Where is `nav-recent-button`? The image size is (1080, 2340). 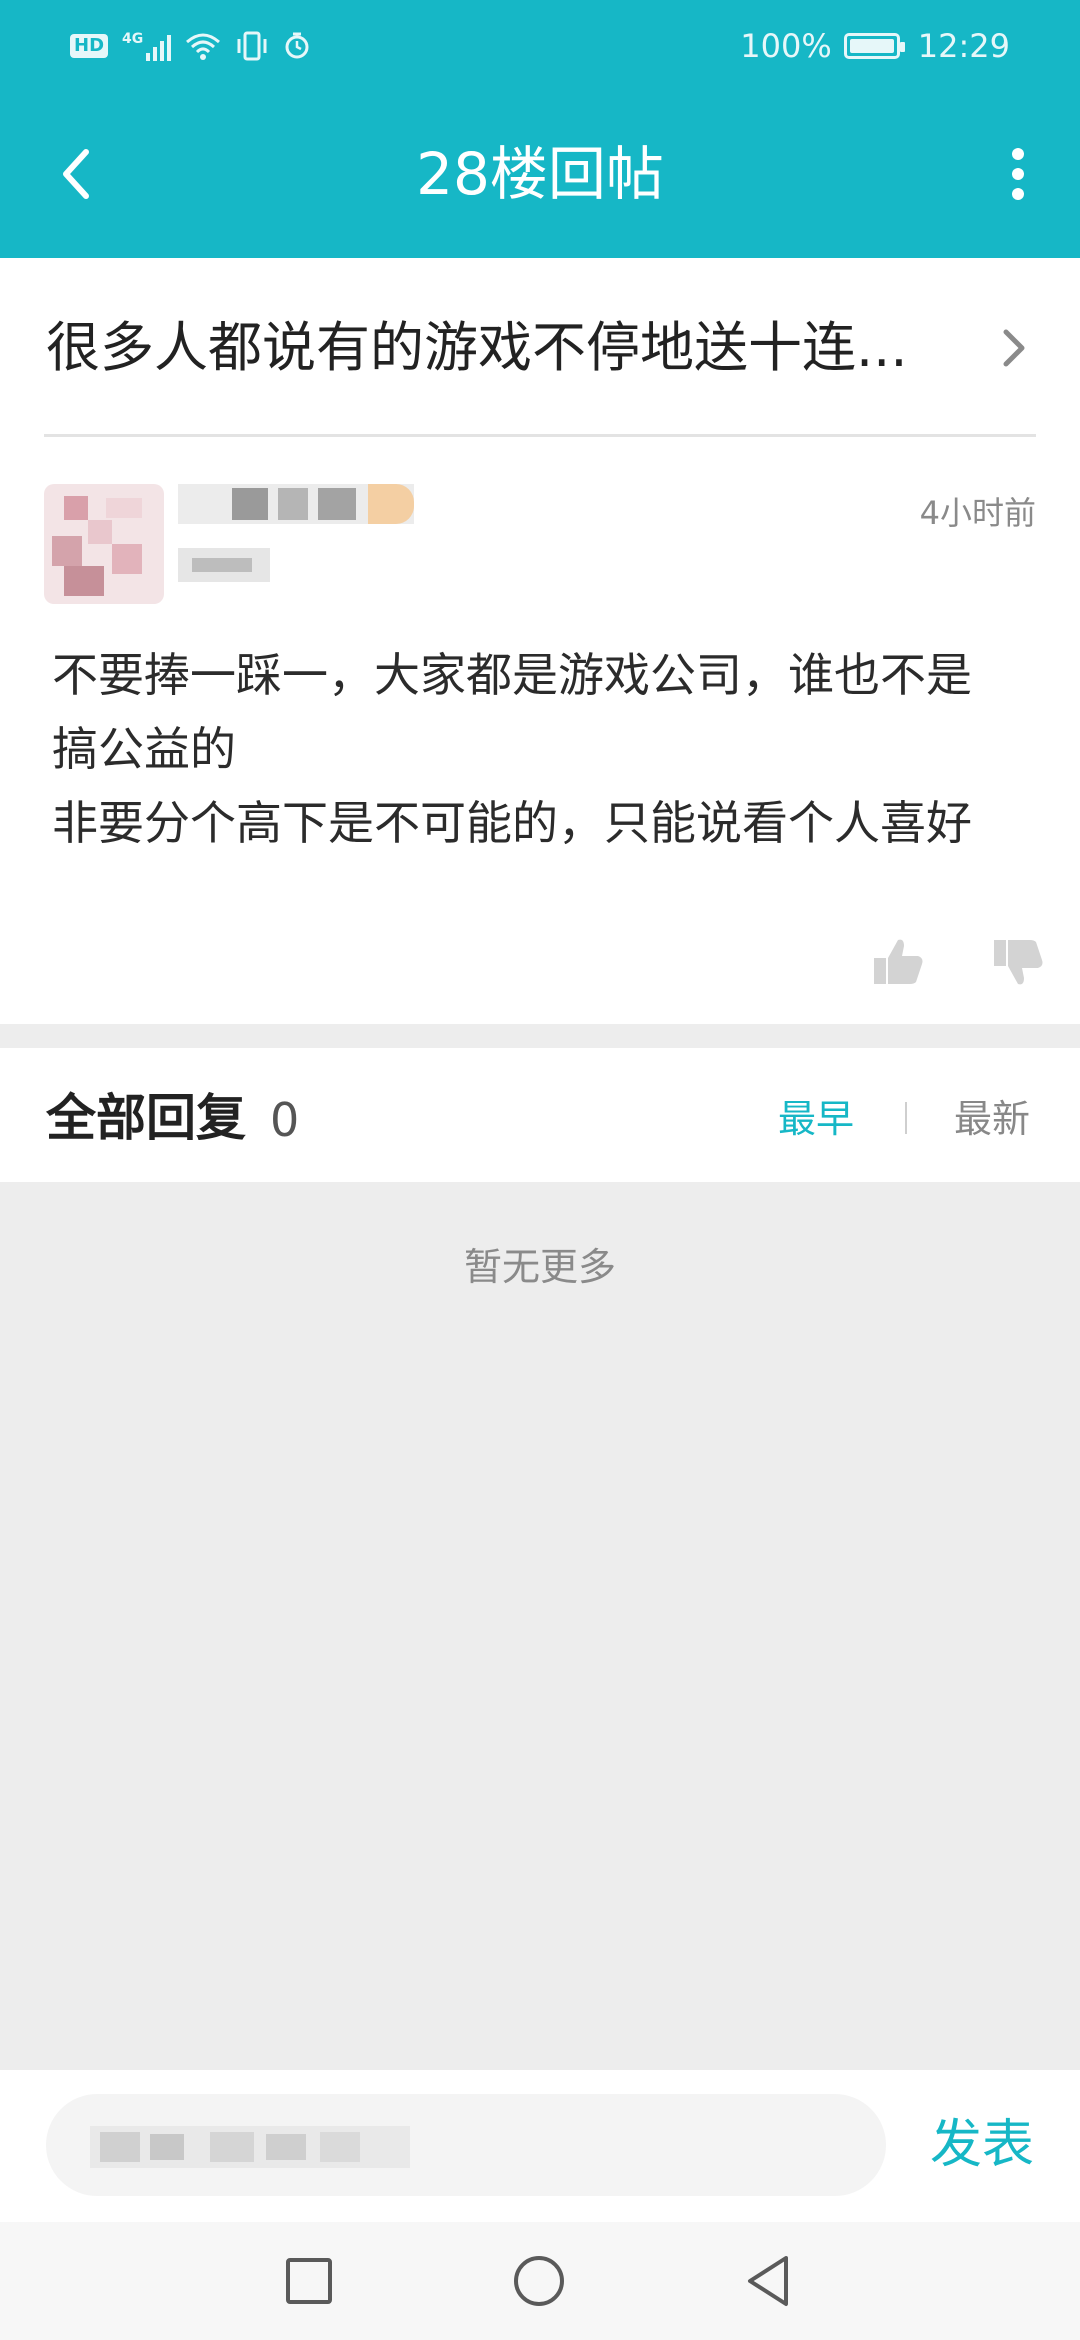
nav-recent-button is located at coordinates (309, 2281).